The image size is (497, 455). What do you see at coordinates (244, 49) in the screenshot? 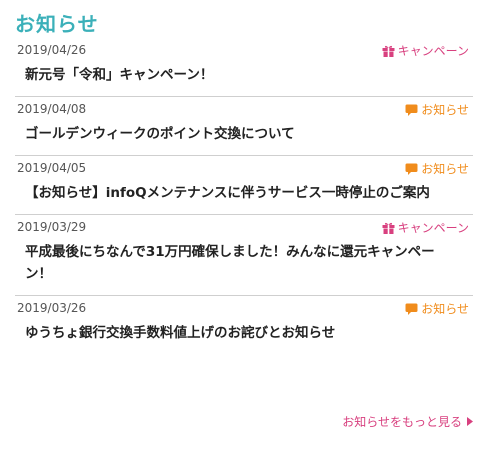
I see `news-meta: 2019/04/26 キャンペーン` at bounding box center [244, 49].